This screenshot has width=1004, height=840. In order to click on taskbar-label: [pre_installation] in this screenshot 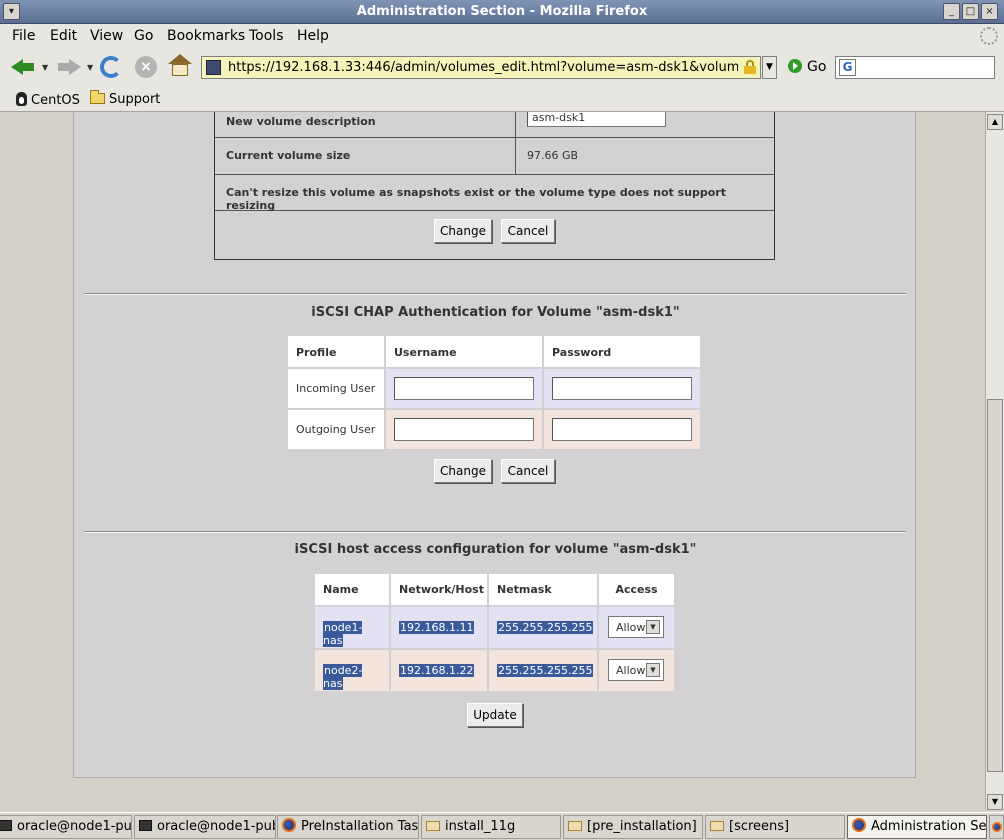, I will do `click(642, 826)`.